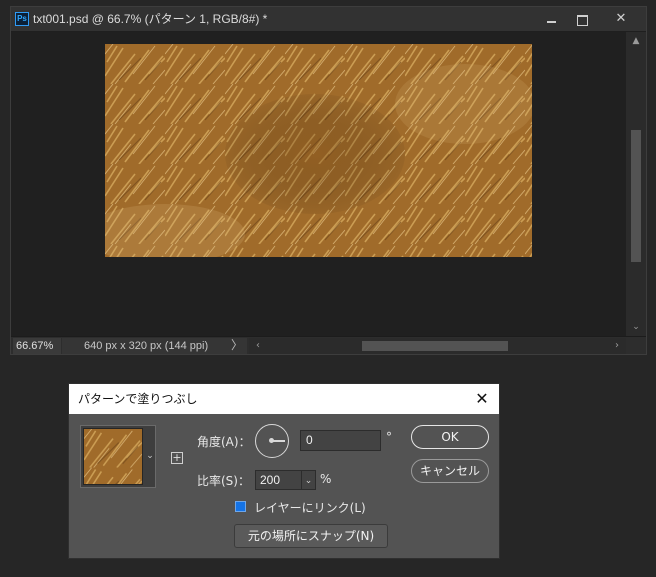 The height and width of the screenshot is (577, 656). I want to click on vertical-scrollbar: ▲ ⌄, so click(636, 184).